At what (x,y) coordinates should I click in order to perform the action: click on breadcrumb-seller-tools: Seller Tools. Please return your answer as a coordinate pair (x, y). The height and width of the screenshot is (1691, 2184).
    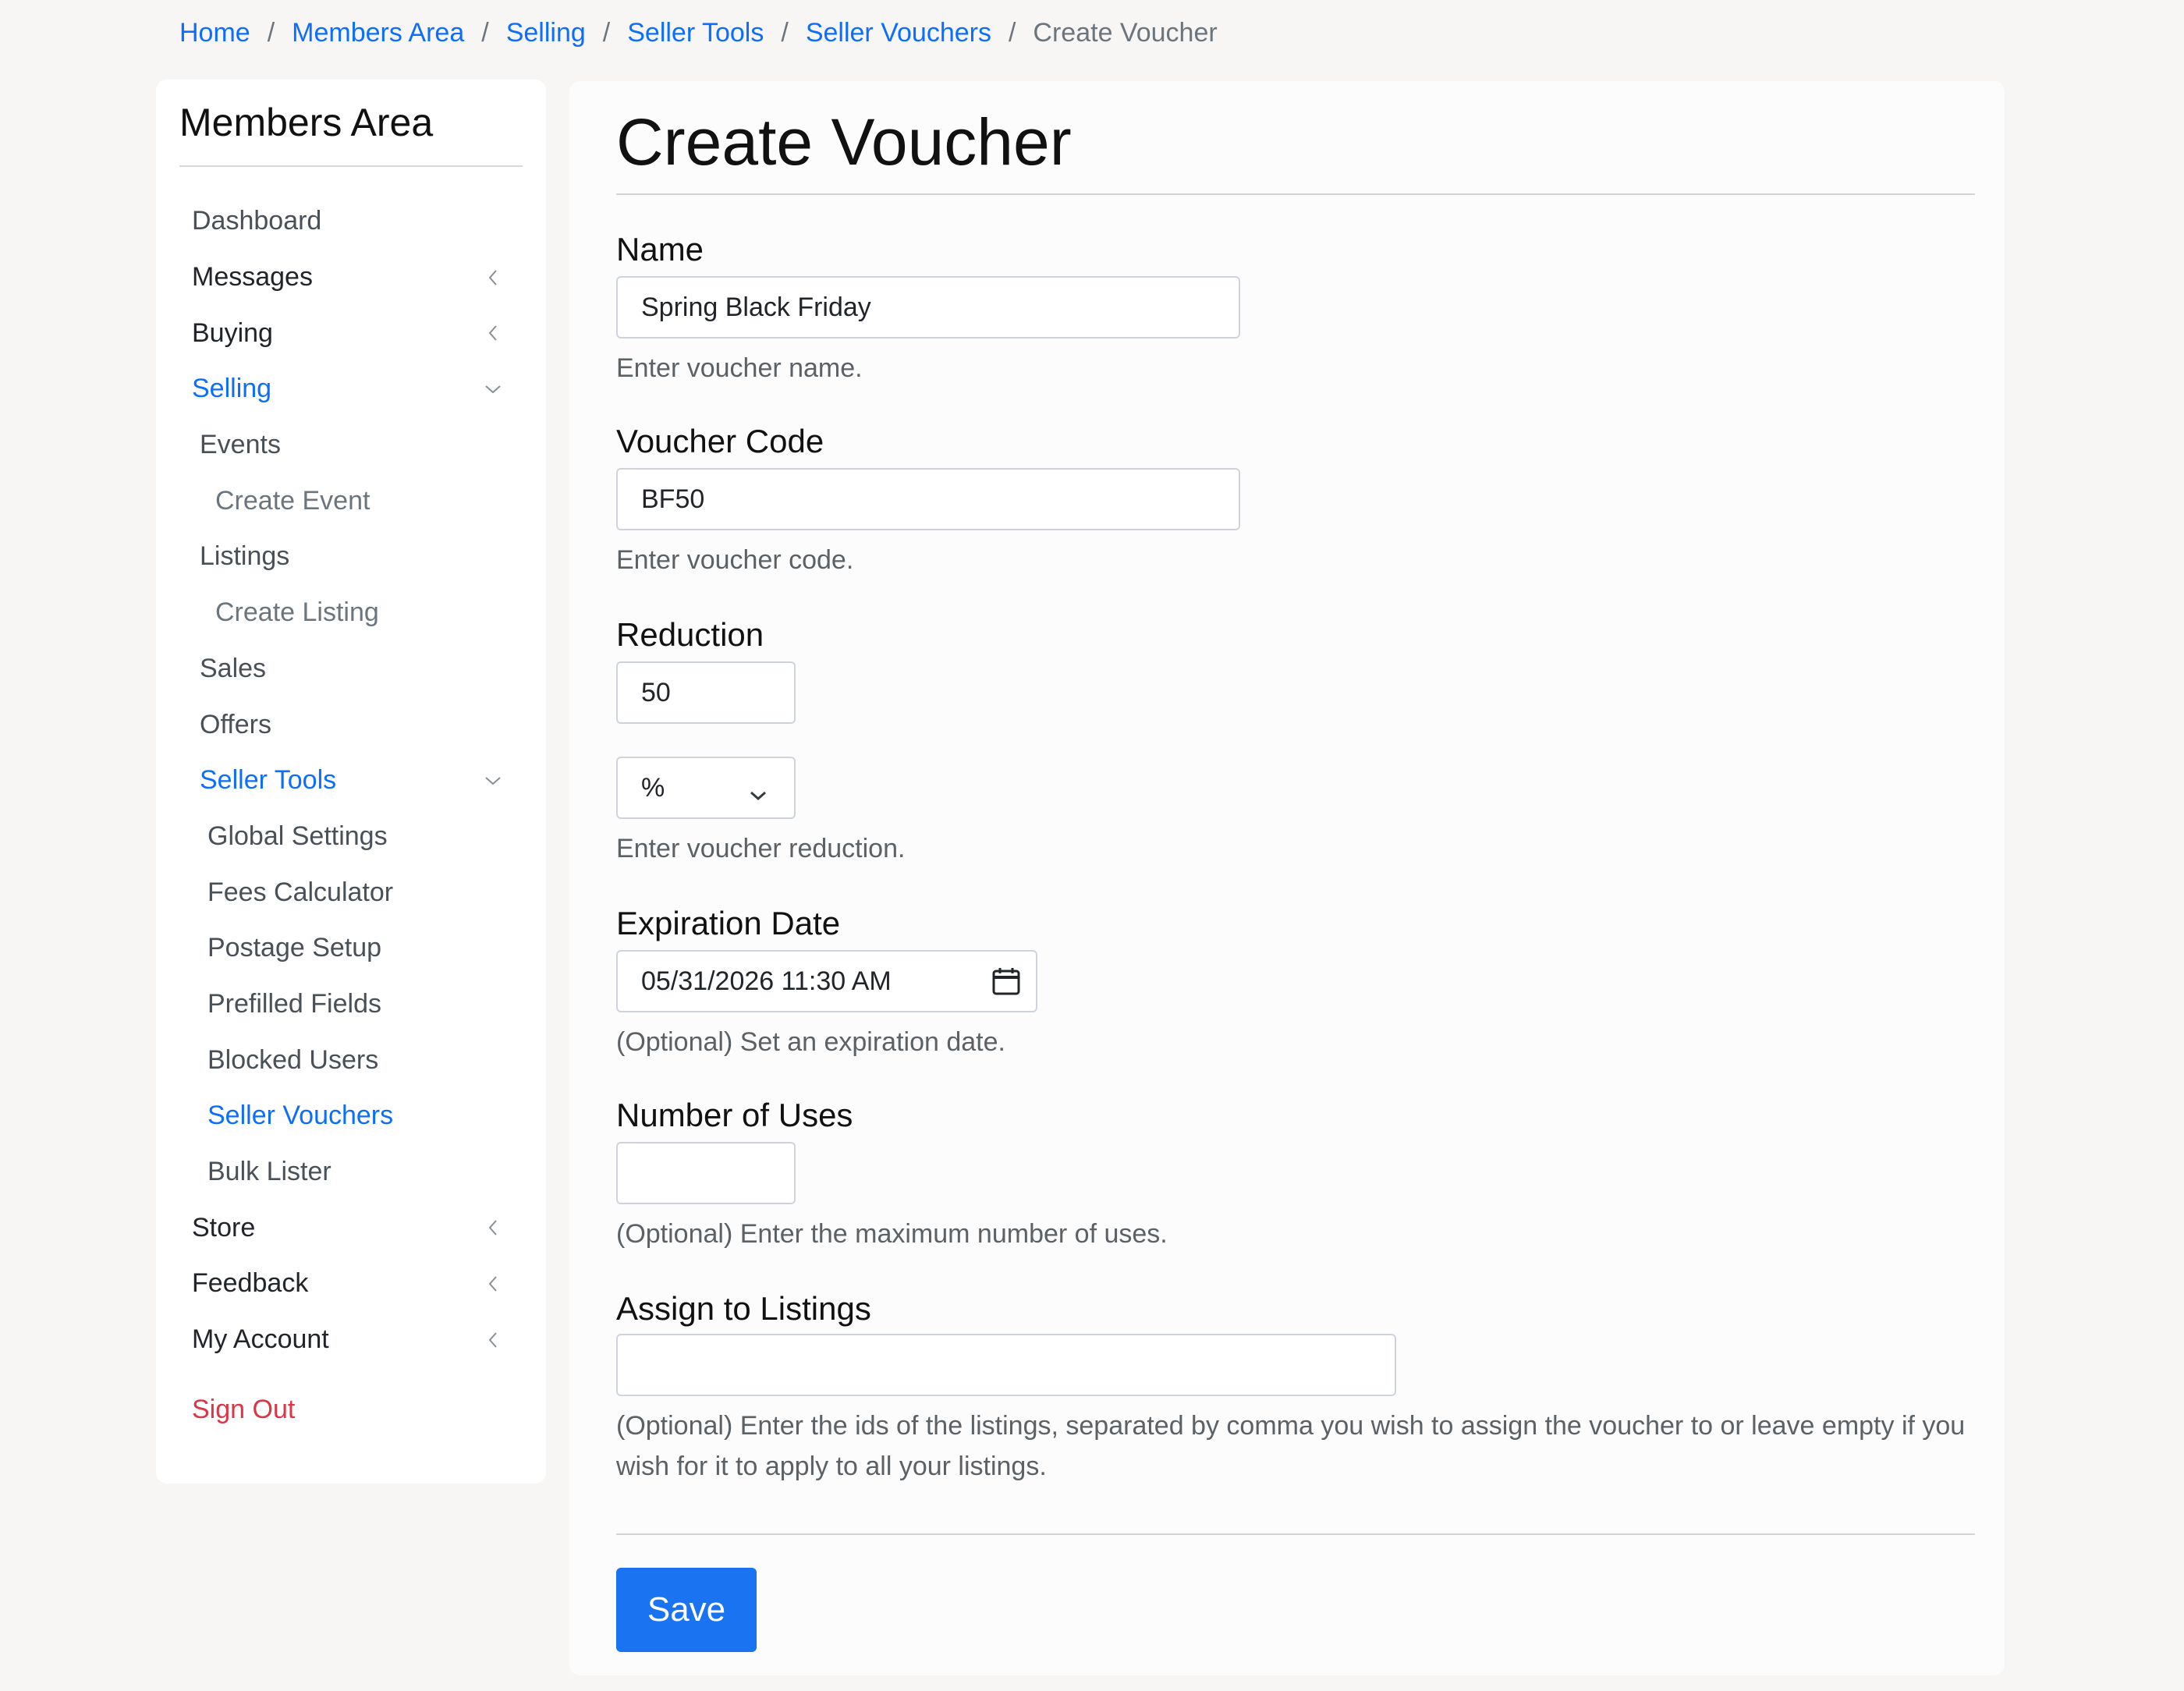
    Looking at the image, I should click on (696, 33).